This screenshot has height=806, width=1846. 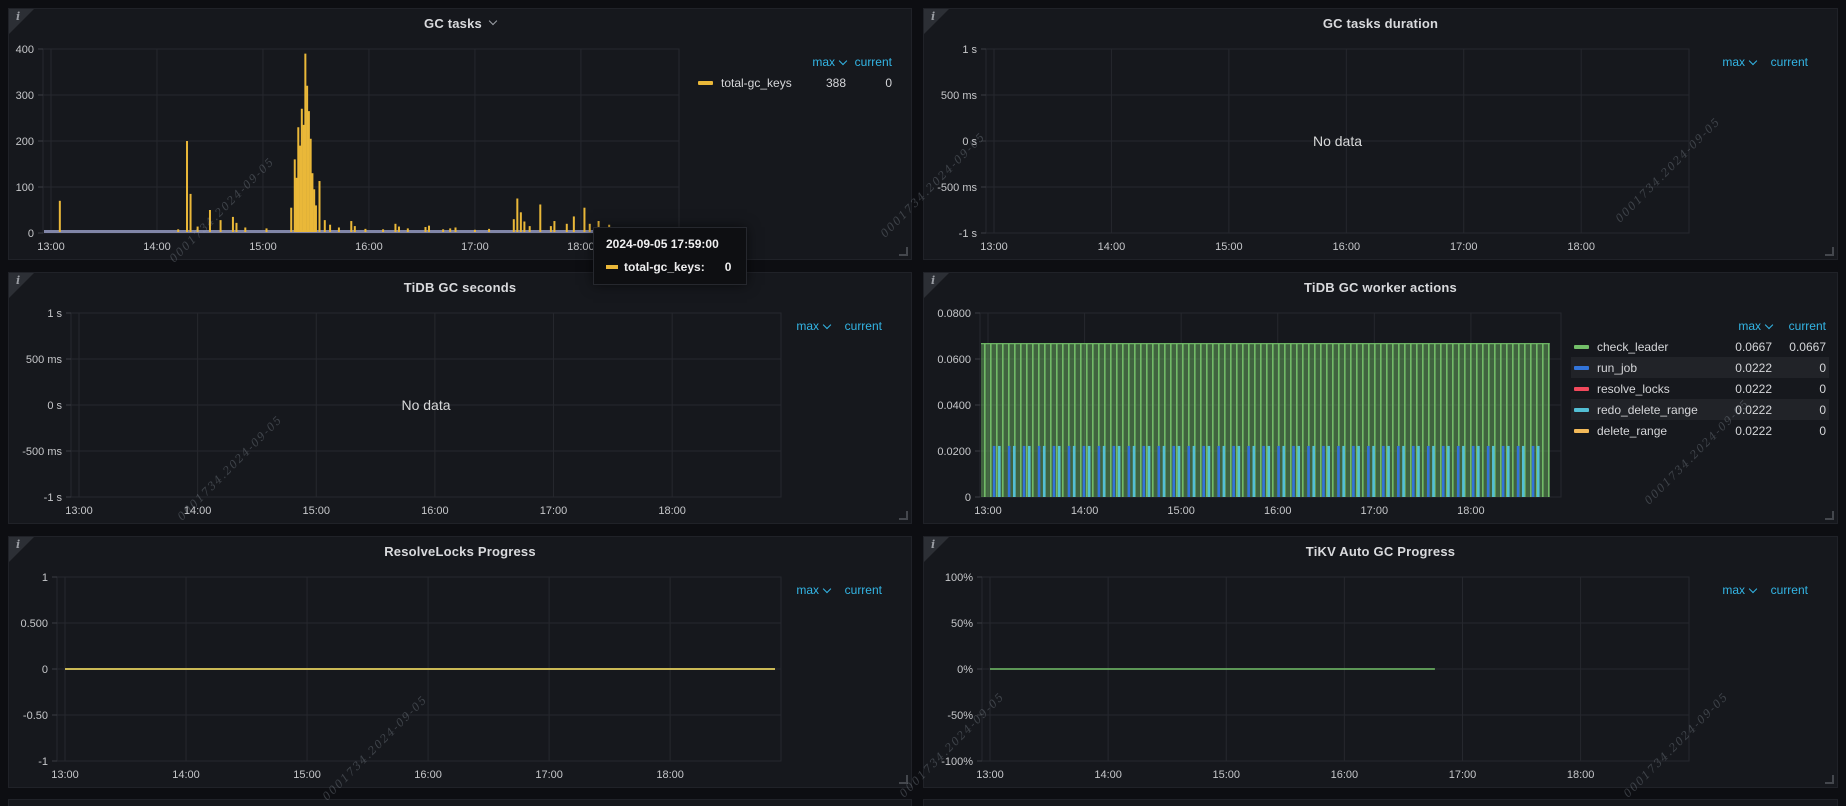 I want to click on series-max-value: 0.0667, so click(x=1753, y=346).